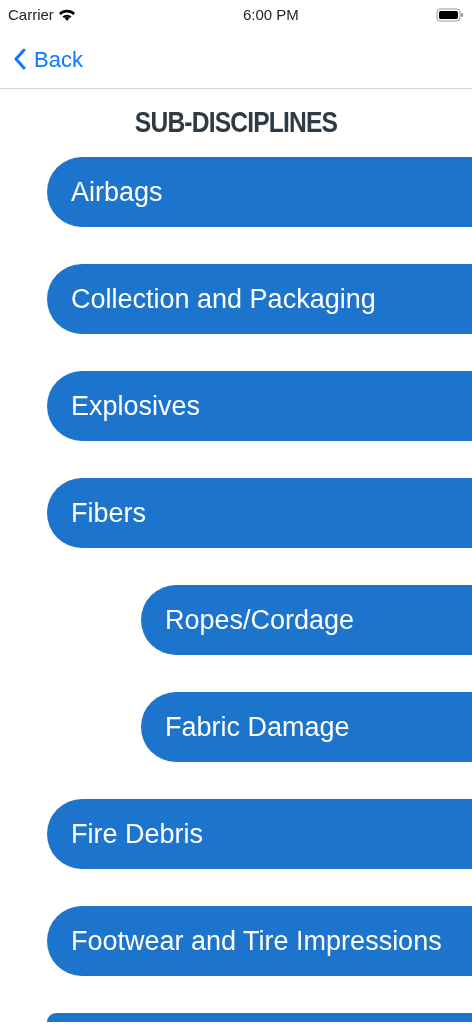 Image resolution: width=472 pixels, height=1024 pixels. I want to click on chevron-icon, so click(20, 59).